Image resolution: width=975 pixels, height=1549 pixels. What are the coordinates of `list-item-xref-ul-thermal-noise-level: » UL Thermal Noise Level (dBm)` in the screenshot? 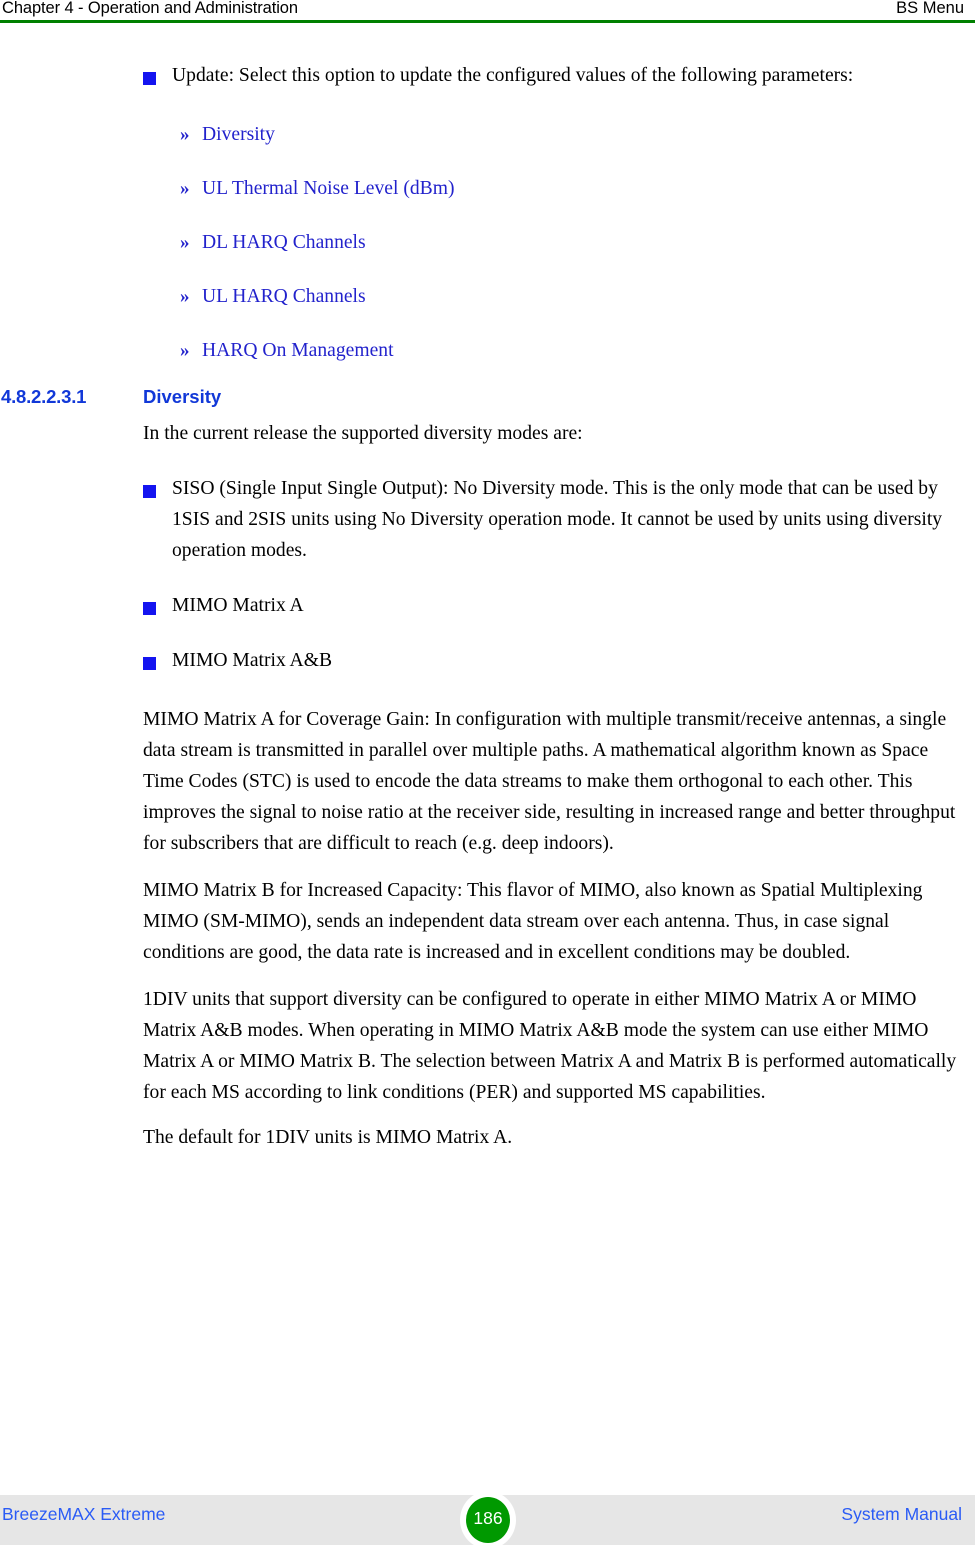 It's located at (487, 188).